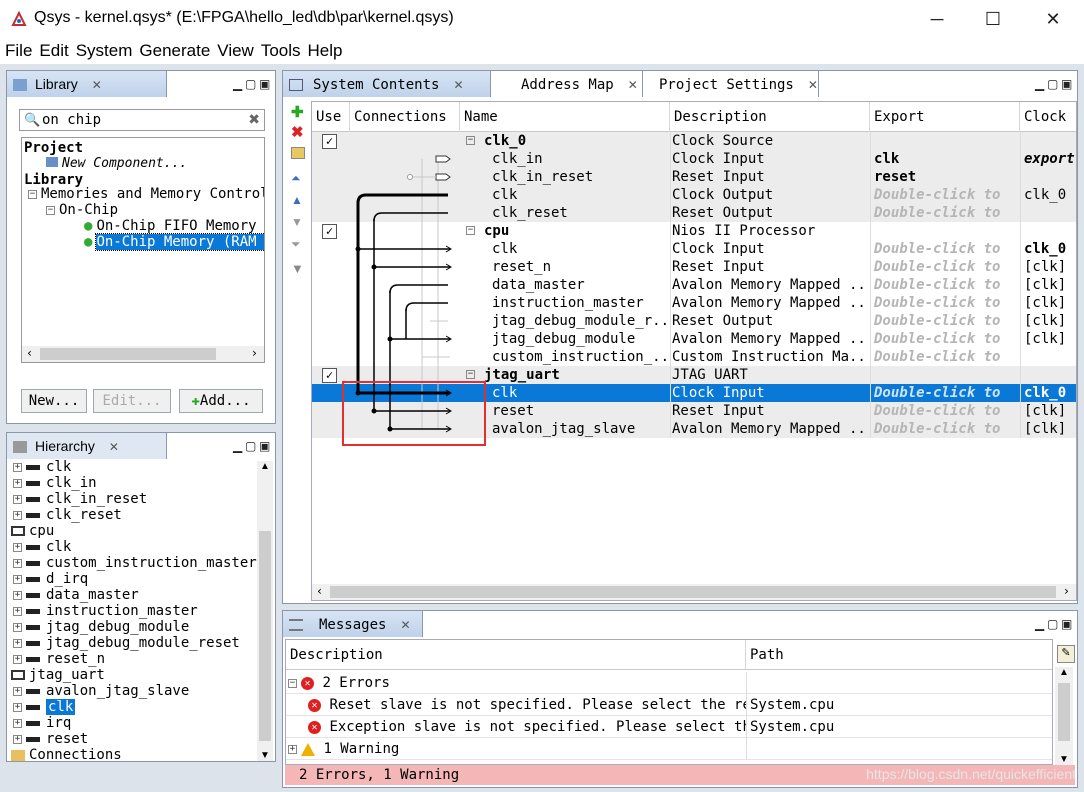 Image resolution: width=1084 pixels, height=792 pixels. What do you see at coordinates (50, 579) in the screenshot?
I see `hierarchy-item: + d_irq` at bounding box center [50, 579].